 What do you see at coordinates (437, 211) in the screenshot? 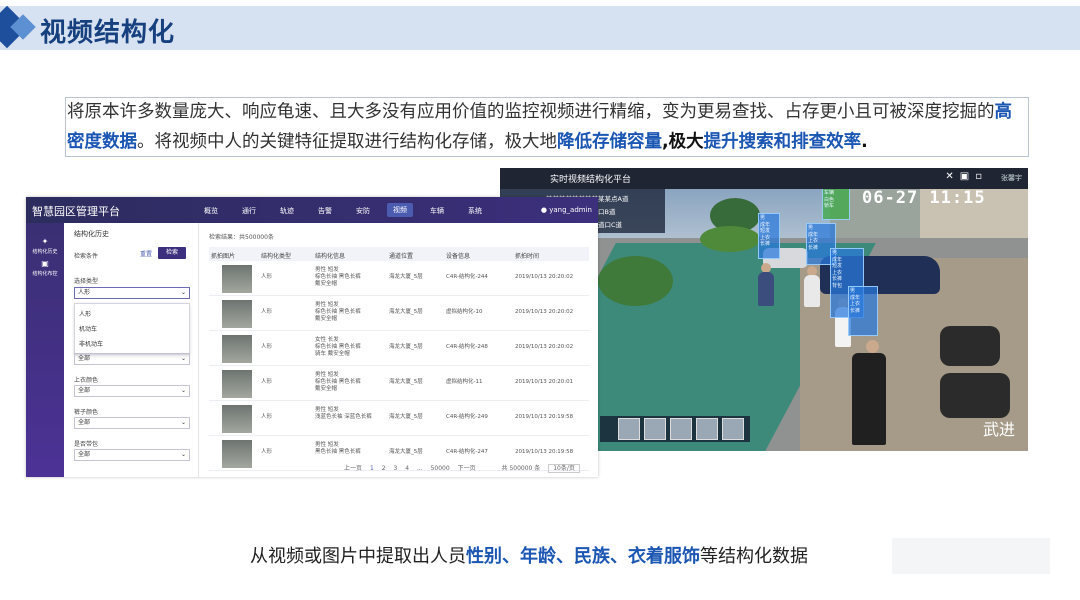
I see `nav-vehicle: 车辆` at bounding box center [437, 211].